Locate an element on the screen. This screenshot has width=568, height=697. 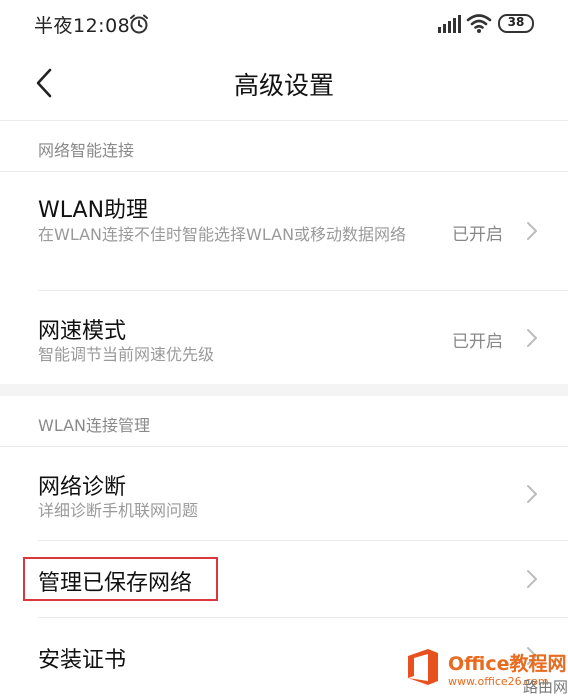
wifi-icon is located at coordinates (479, 23).